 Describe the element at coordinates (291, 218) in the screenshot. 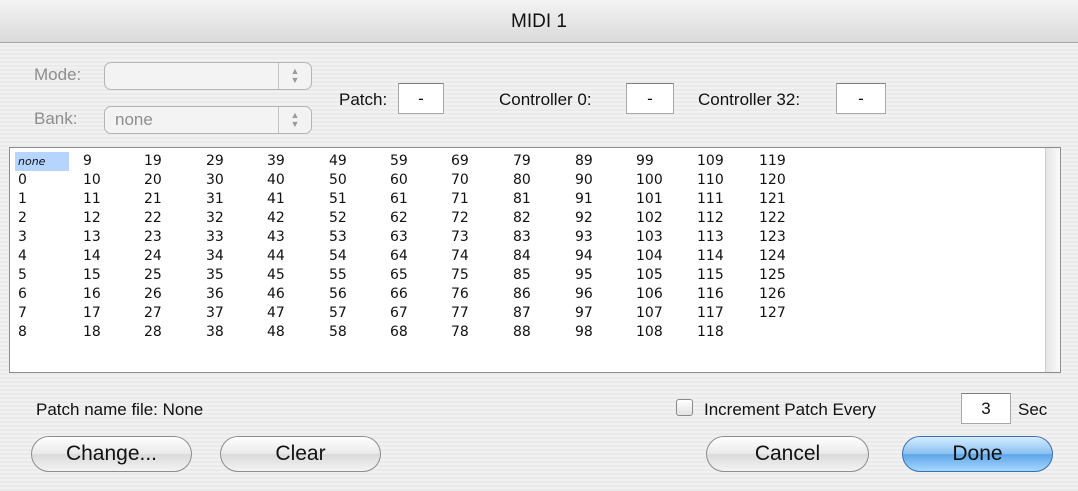

I see `patch-item: 42` at that location.